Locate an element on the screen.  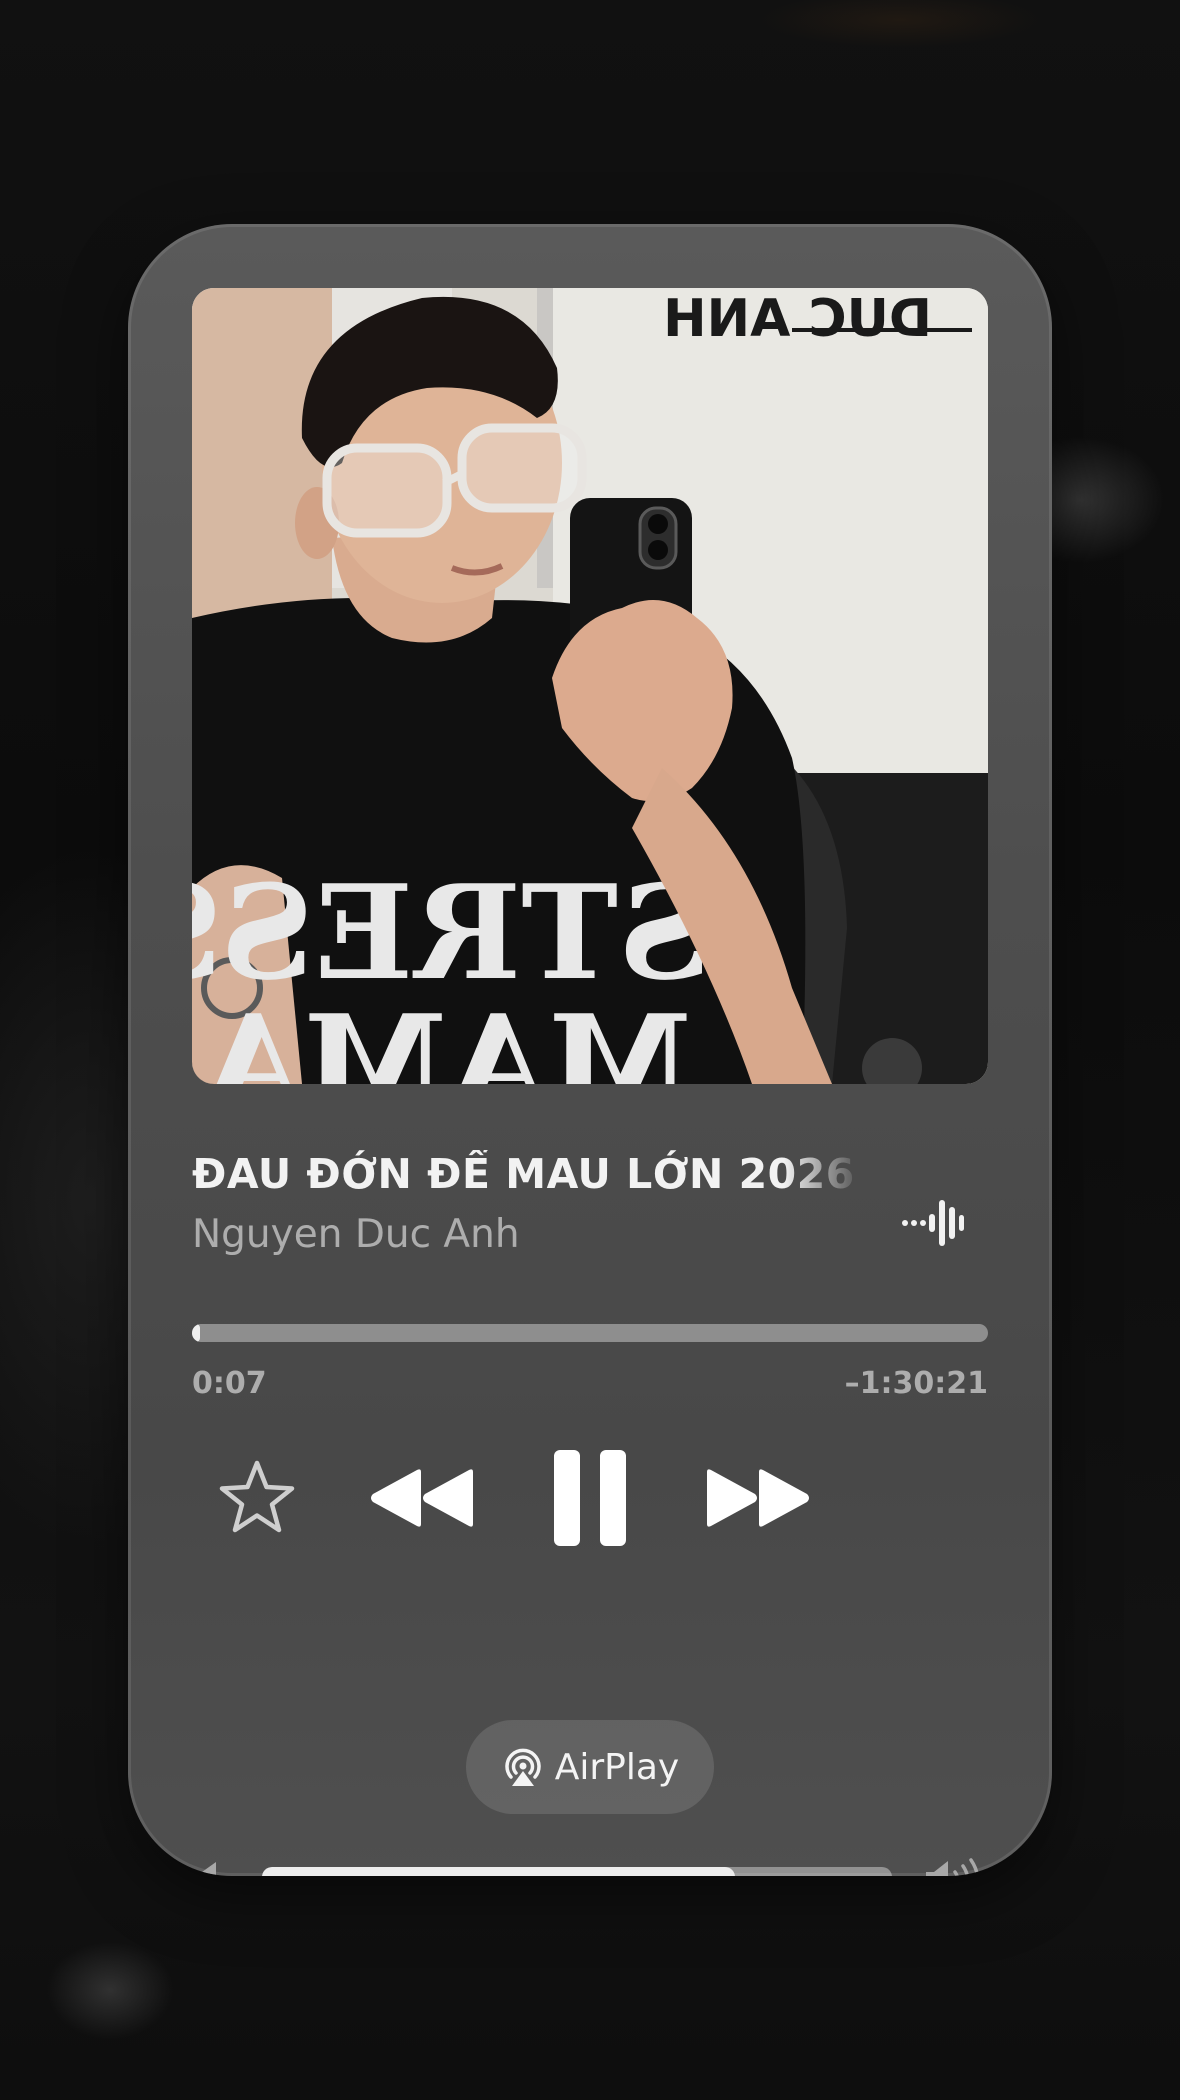
fast-forward-button is located at coordinates (758, 1498).